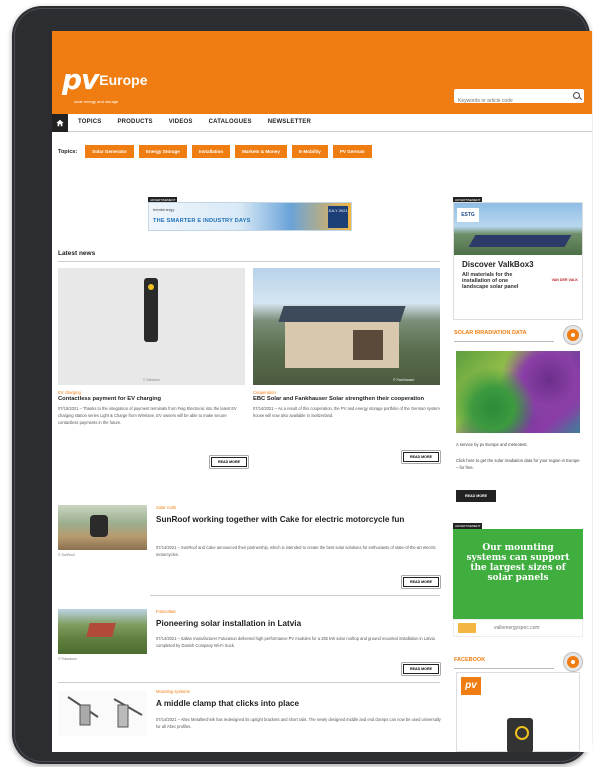 The image size is (593, 767). I want to click on banner-date: JULY 2021, so click(338, 217).